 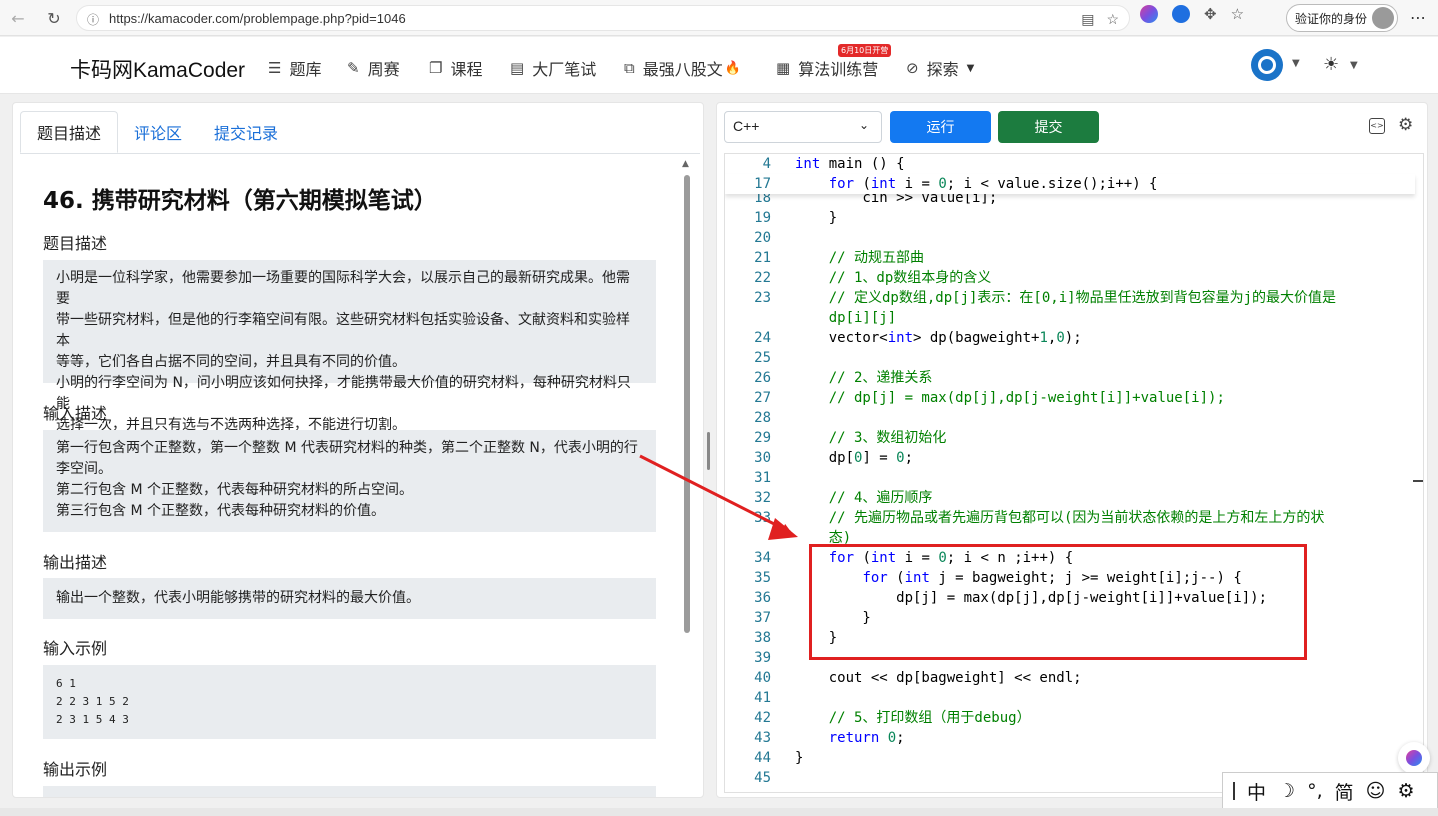 I want to click on line-number: 30, so click(x=762, y=458).